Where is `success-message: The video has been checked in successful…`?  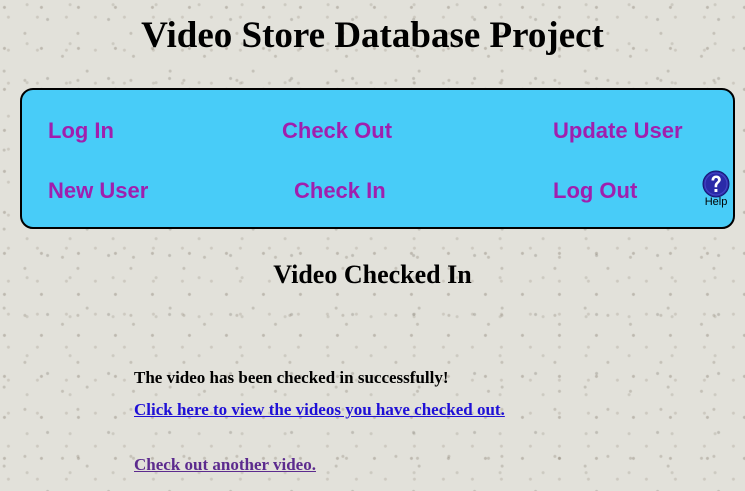
success-message: The video has been checked in successful… is located at coordinates (291, 377).